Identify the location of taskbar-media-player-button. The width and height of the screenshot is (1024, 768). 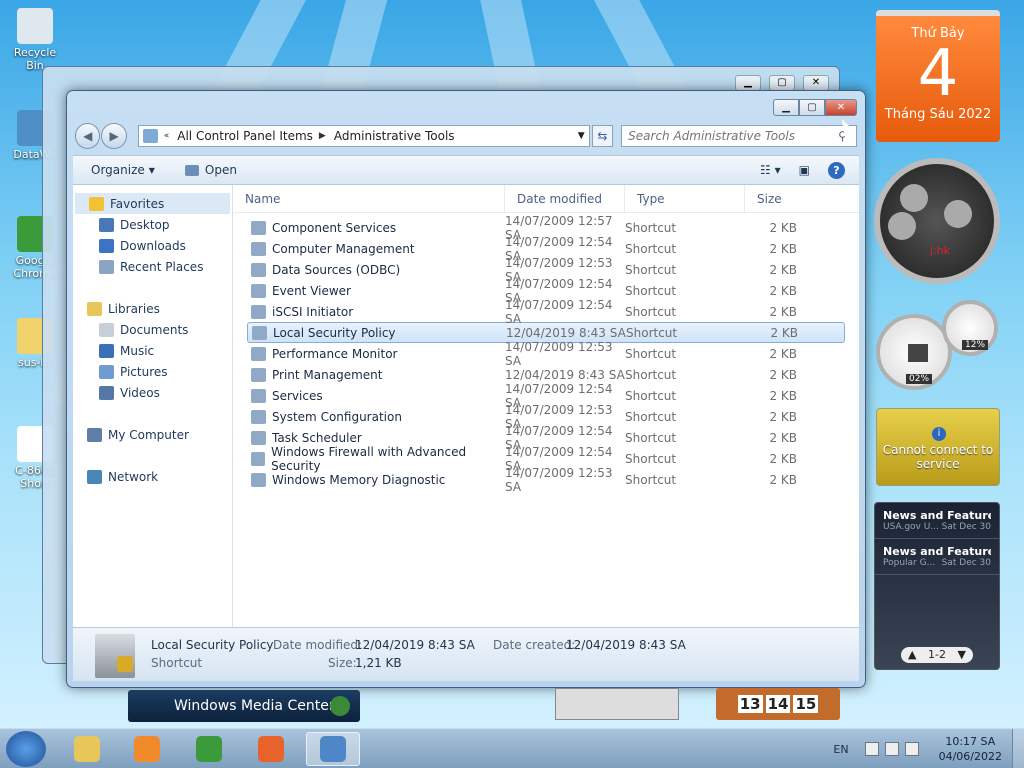
(147, 749).